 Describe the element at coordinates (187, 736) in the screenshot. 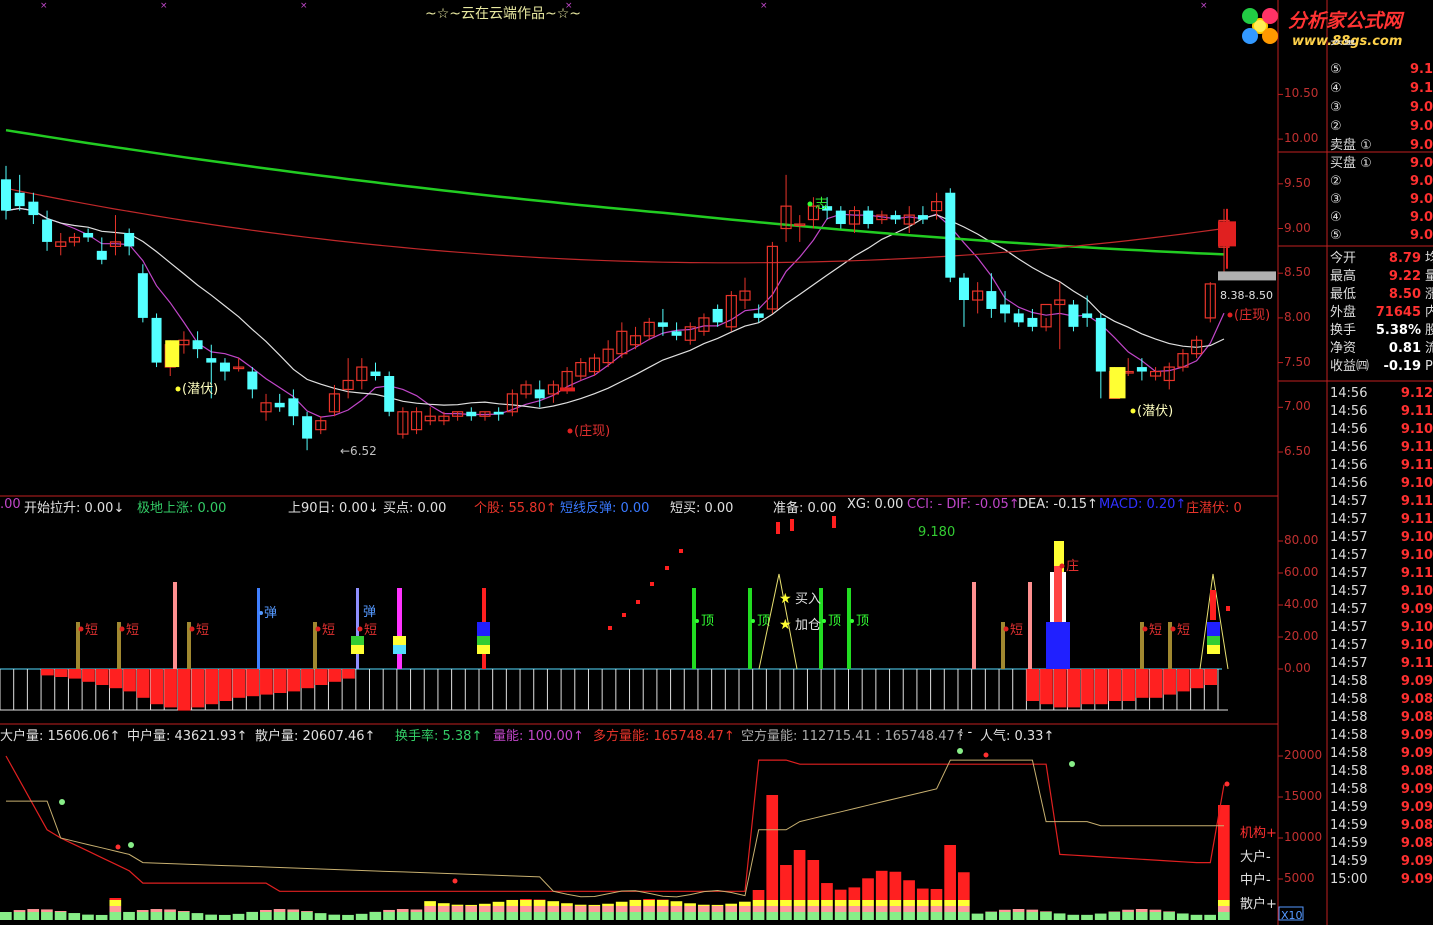

I see `volume-indicator-item: 中户量: 43621.93↑` at that location.